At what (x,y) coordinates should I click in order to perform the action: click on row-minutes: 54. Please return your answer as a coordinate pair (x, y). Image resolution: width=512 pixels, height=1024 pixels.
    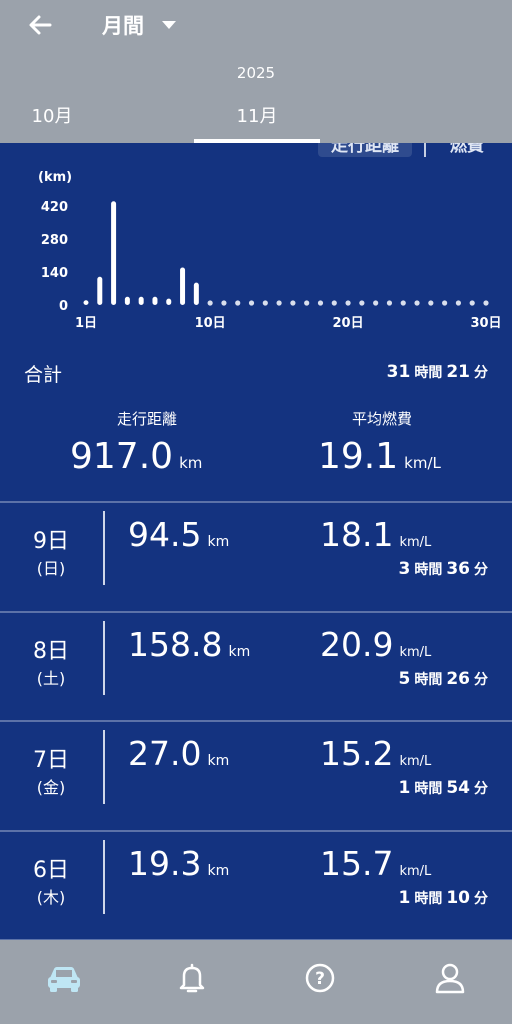
    Looking at the image, I should click on (458, 788).